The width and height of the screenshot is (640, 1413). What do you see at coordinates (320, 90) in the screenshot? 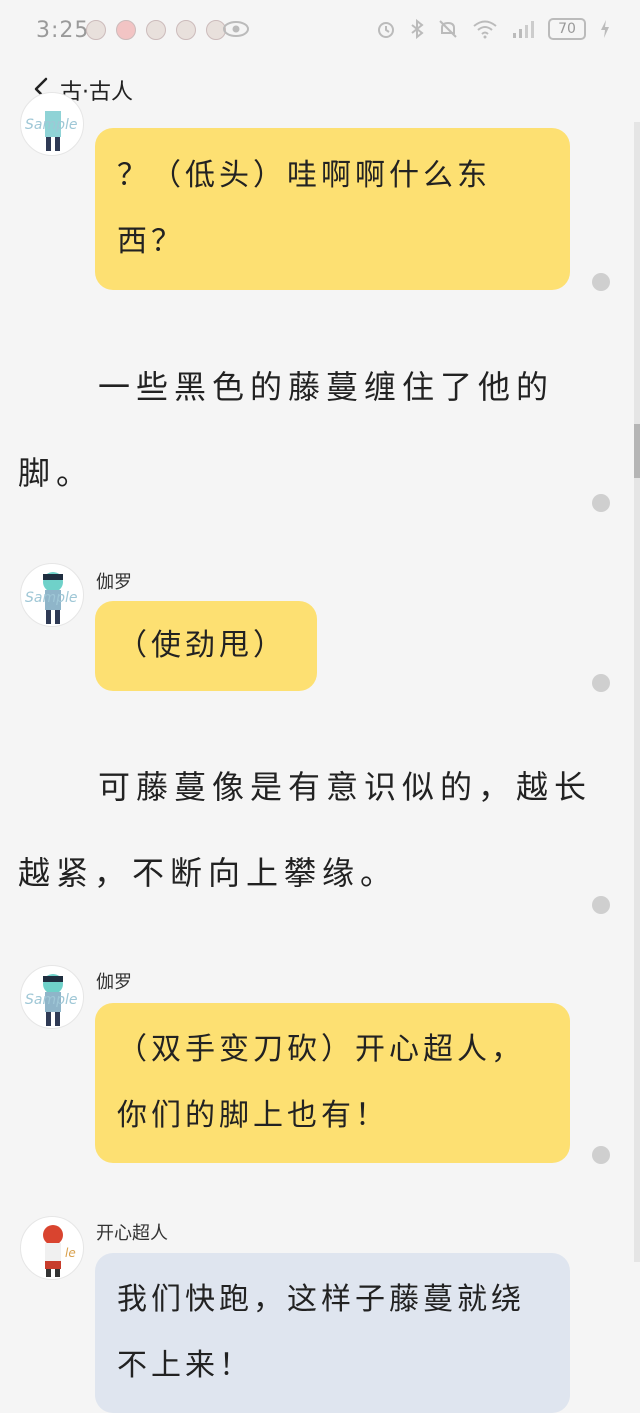
I see `top-nav: 古·古人` at bounding box center [320, 90].